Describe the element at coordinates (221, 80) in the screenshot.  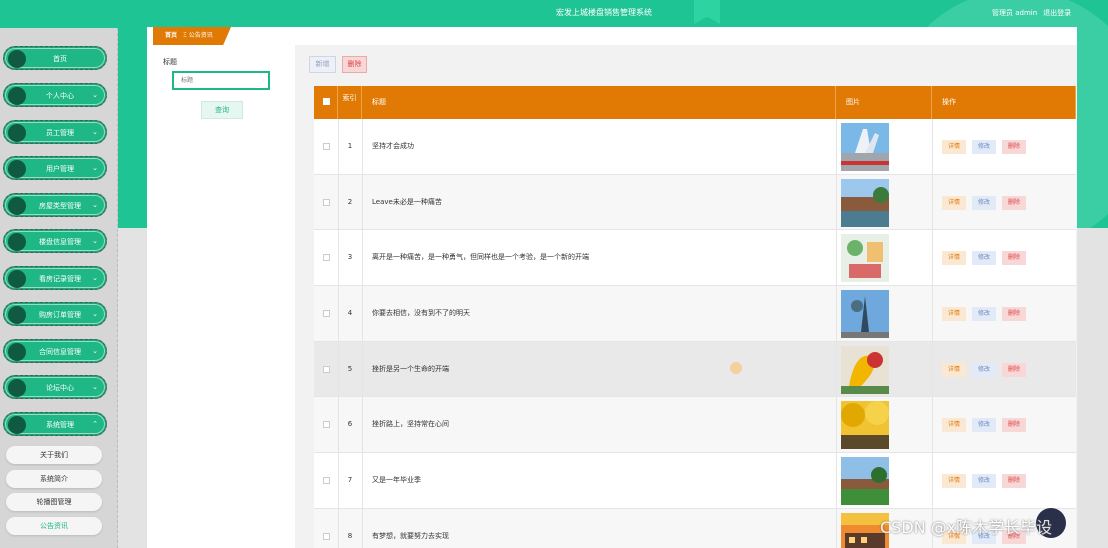
I see `title-search-input` at that location.